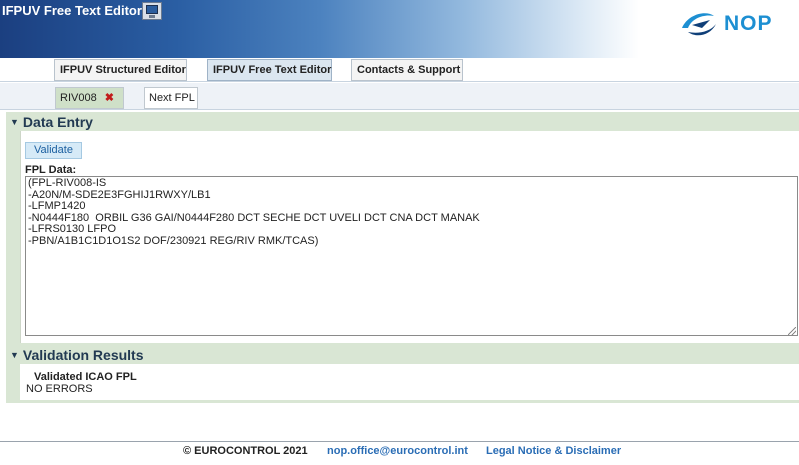  Describe the element at coordinates (399, 29) in the screenshot. I see `app-header: IFPUV Free Text Editor NOP` at that location.